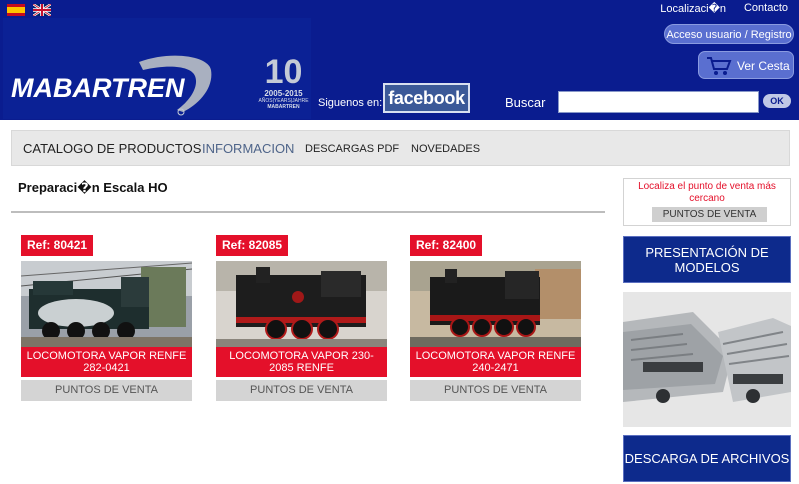 The height and width of the screenshot is (484, 799). I want to click on mabartren-logo: MABARTREN, so click(116, 88).